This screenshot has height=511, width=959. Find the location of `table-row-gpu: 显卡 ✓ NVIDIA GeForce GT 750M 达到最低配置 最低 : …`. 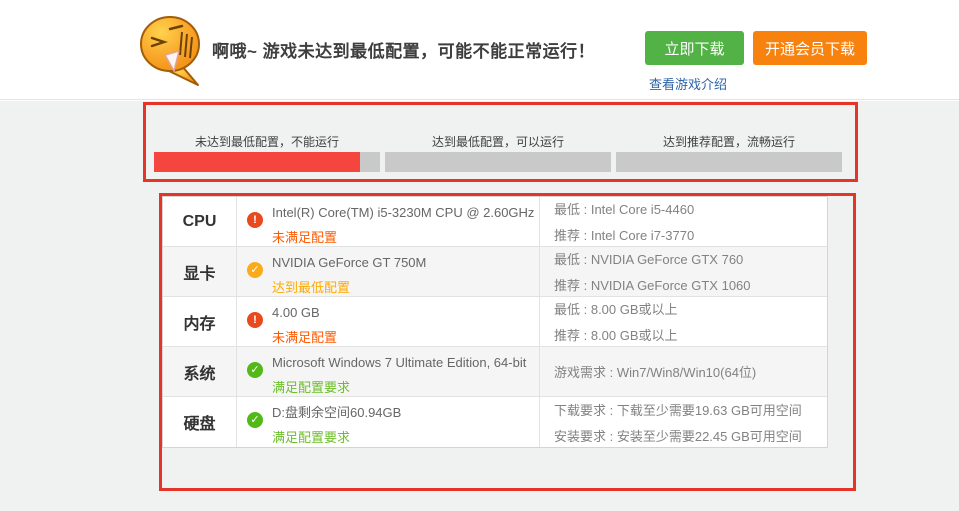

table-row-gpu: 显卡 ✓ NVIDIA GeForce GT 750M 达到最低配置 最低 : … is located at coordinates (495, 272).